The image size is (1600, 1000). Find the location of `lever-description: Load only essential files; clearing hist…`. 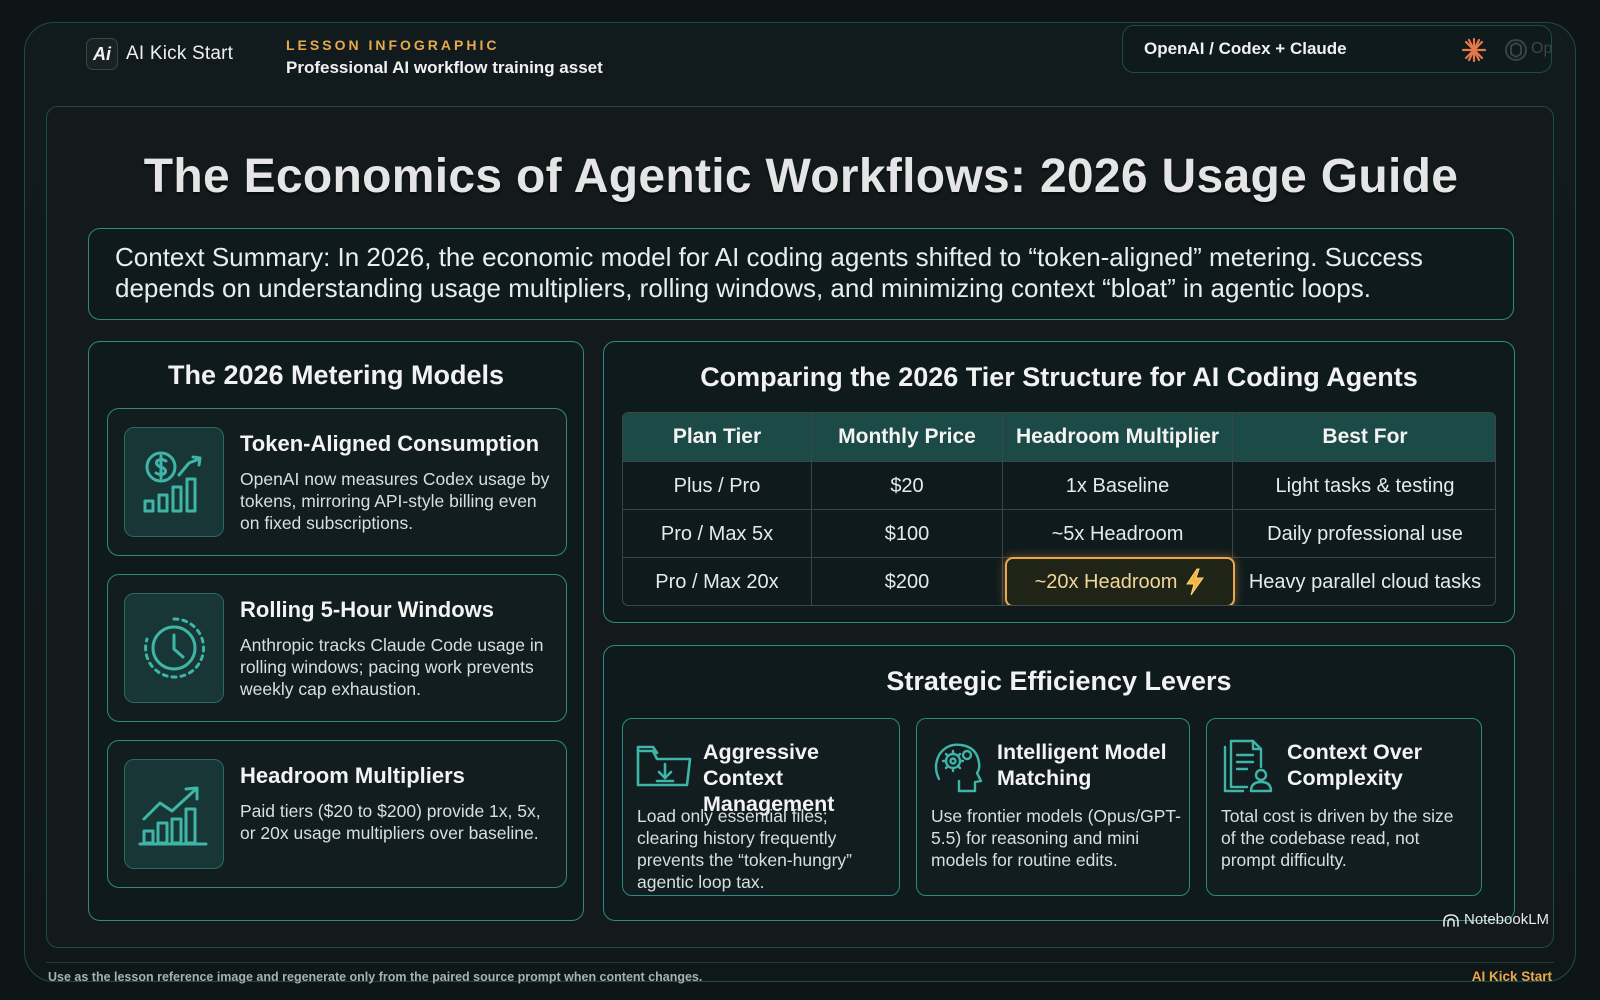

lever-description: Load only essential files; clearing hist… is located at coordinates (744, 849).